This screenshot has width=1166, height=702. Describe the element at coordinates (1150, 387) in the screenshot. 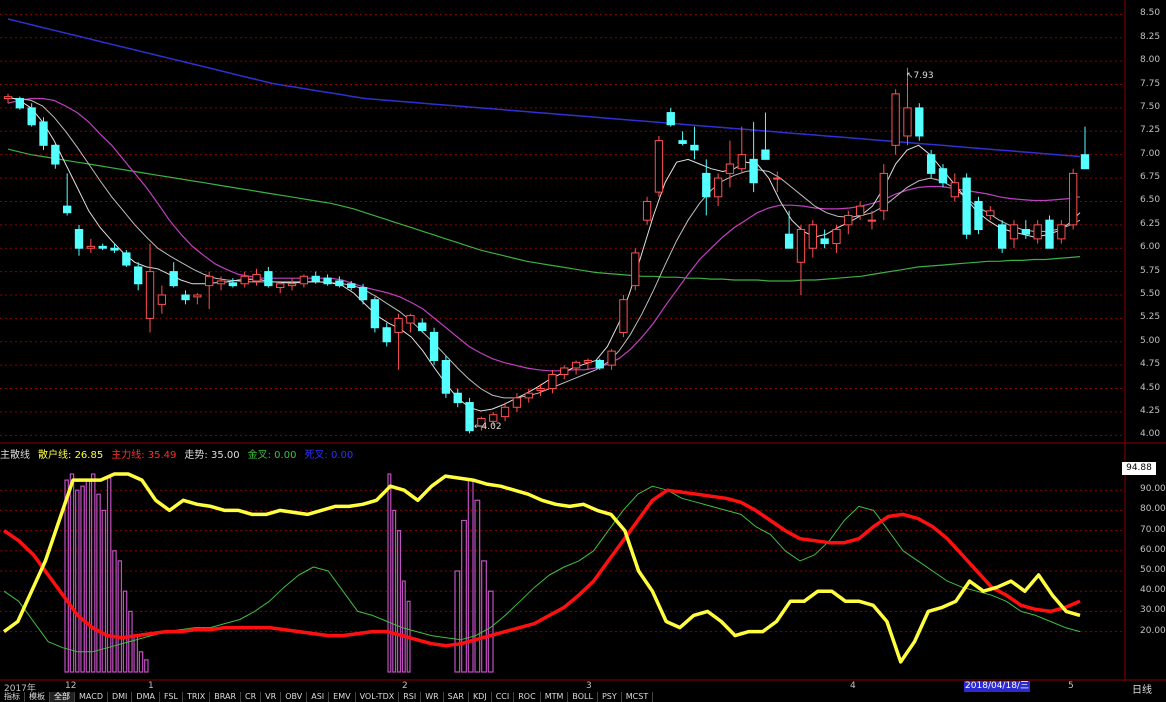

I see `price-tick-label: 4.50` at that location.